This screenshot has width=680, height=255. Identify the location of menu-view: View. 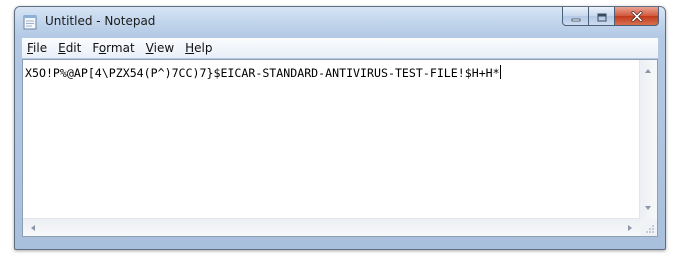
(160, 48).